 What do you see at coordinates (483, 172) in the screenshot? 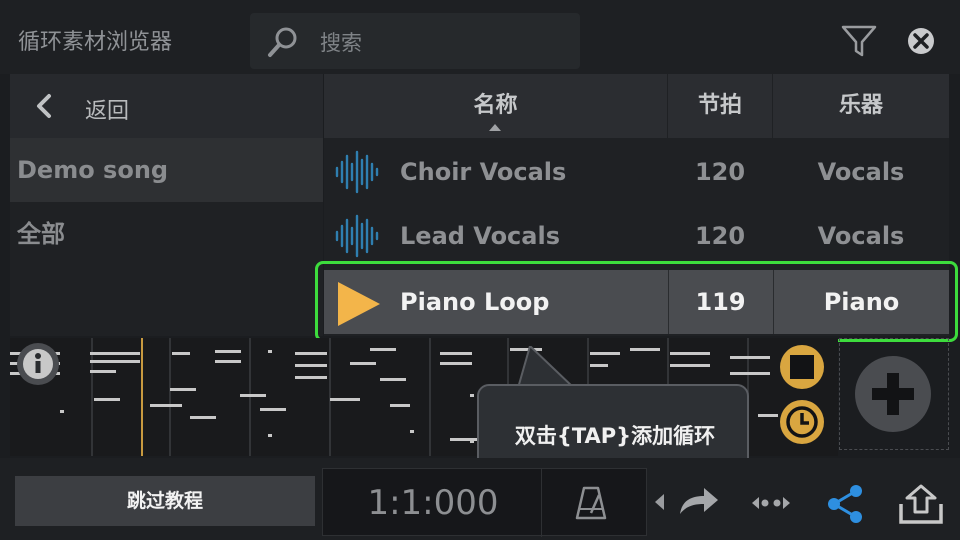
I see `loop-name: Choir Vocals` at bounding box center [483, 172].